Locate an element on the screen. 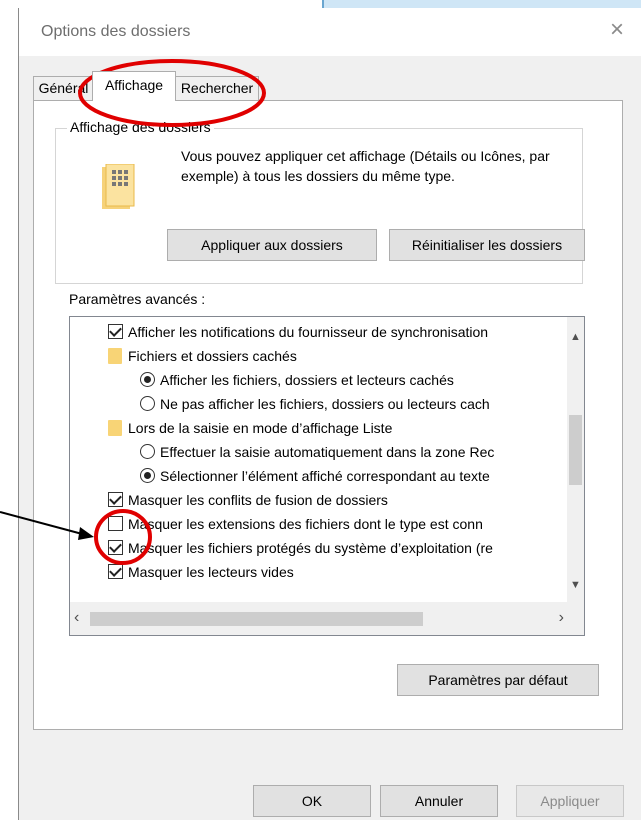 The image size is (641, 820). horizontal-scrollbar: ‹ › is located at coordinates (327, 618).